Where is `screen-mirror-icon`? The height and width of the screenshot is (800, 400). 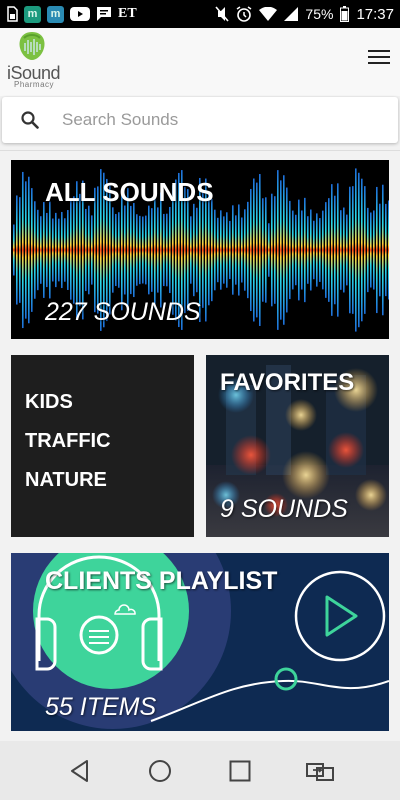 screen-mirror-icon is located at coordinates (320, 771).